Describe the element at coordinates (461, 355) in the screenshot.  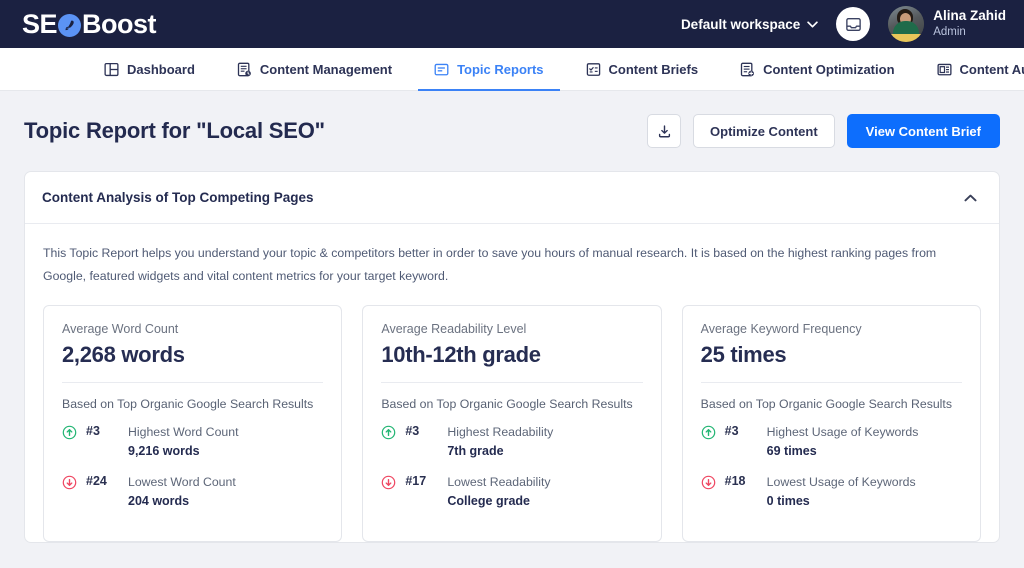
I see `metric-value: 10th-12th grade` at that location.